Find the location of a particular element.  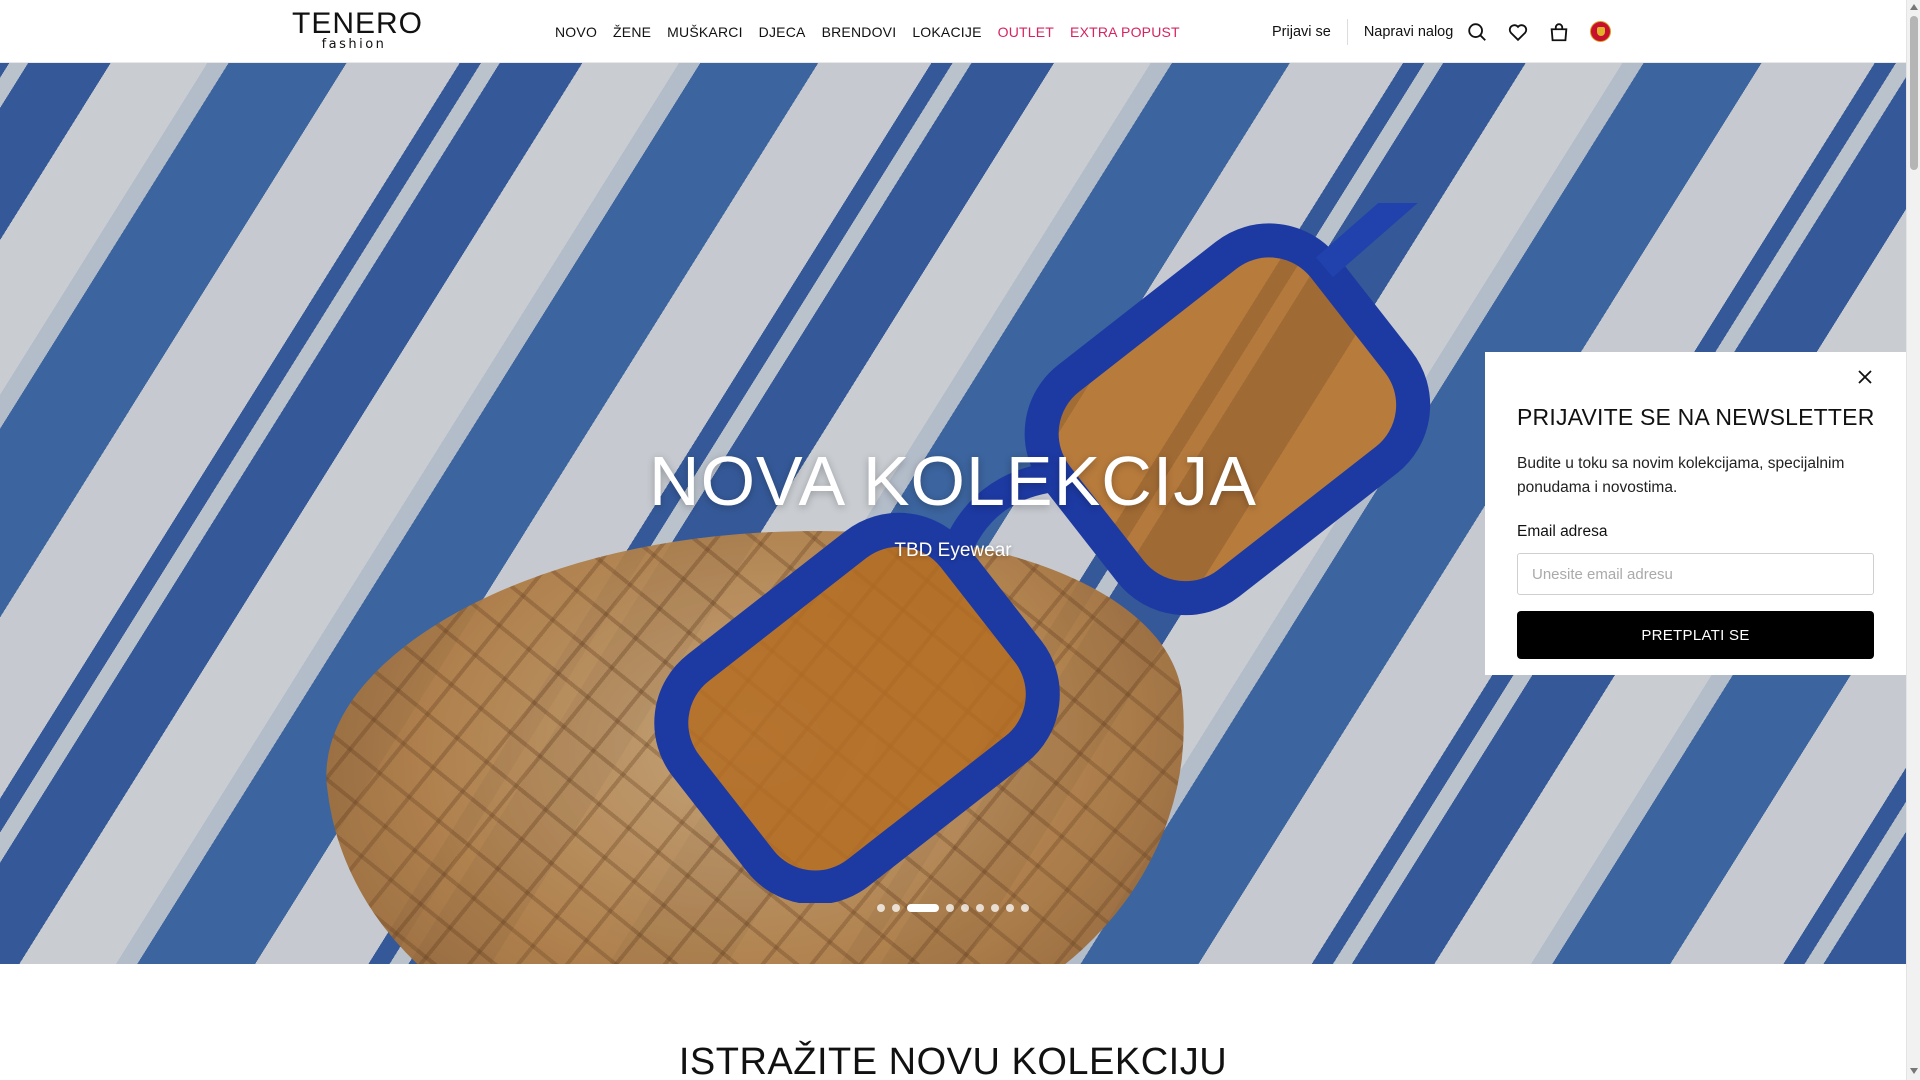

shopping-bag-icon is located at coordinates (1559, 32).